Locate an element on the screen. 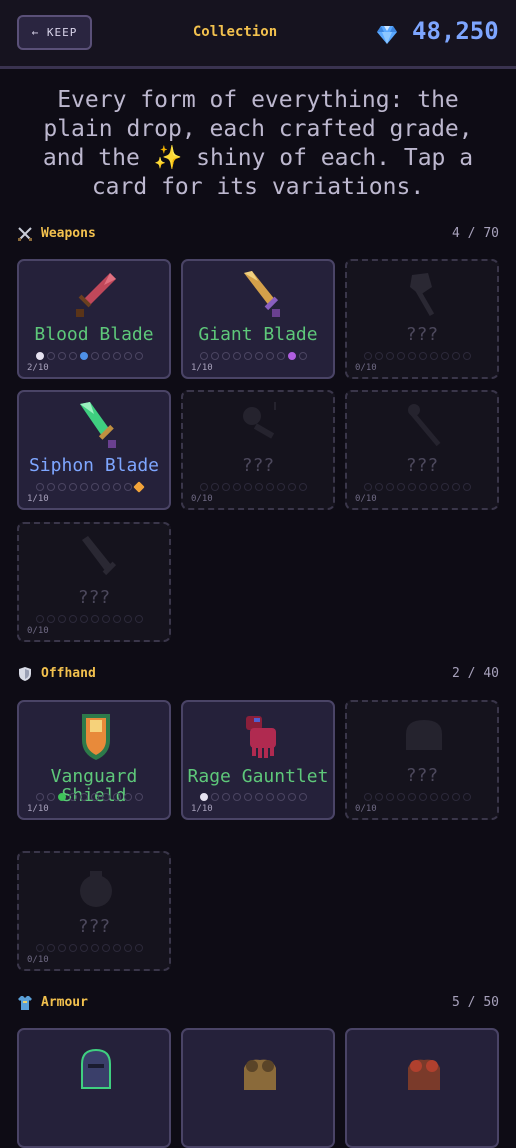 The height and width of the screenshot is (1148, 516). collection-progress: 1/10 is located at coordinates (38, 809).